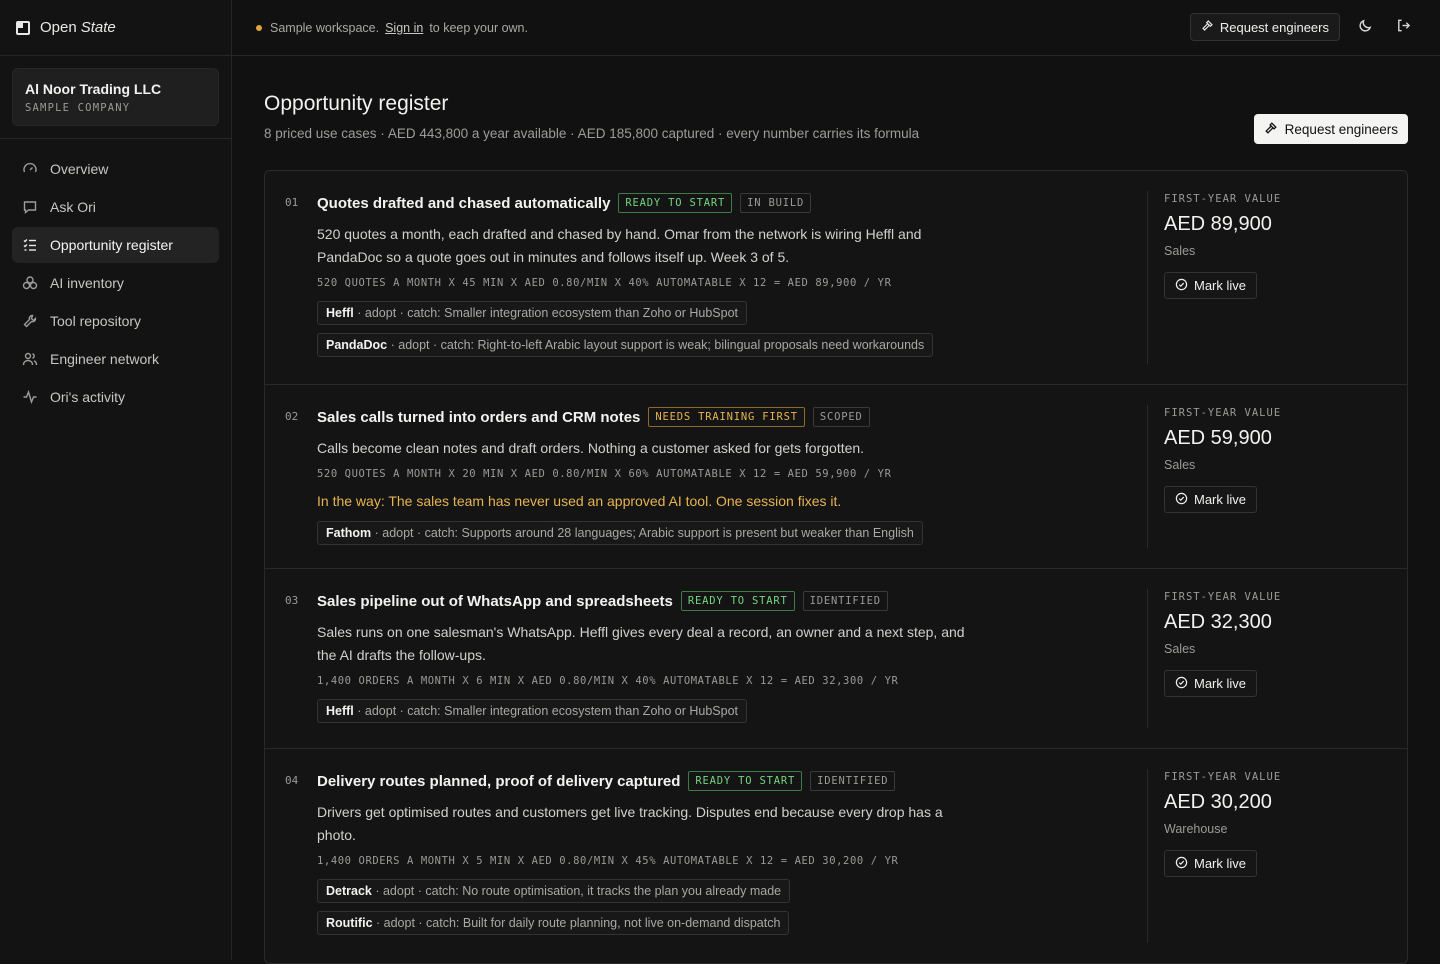 The image size is (1440, 964). I want to click on sidebar-item-oris-activity: Ori's activity, so click(115, 397).